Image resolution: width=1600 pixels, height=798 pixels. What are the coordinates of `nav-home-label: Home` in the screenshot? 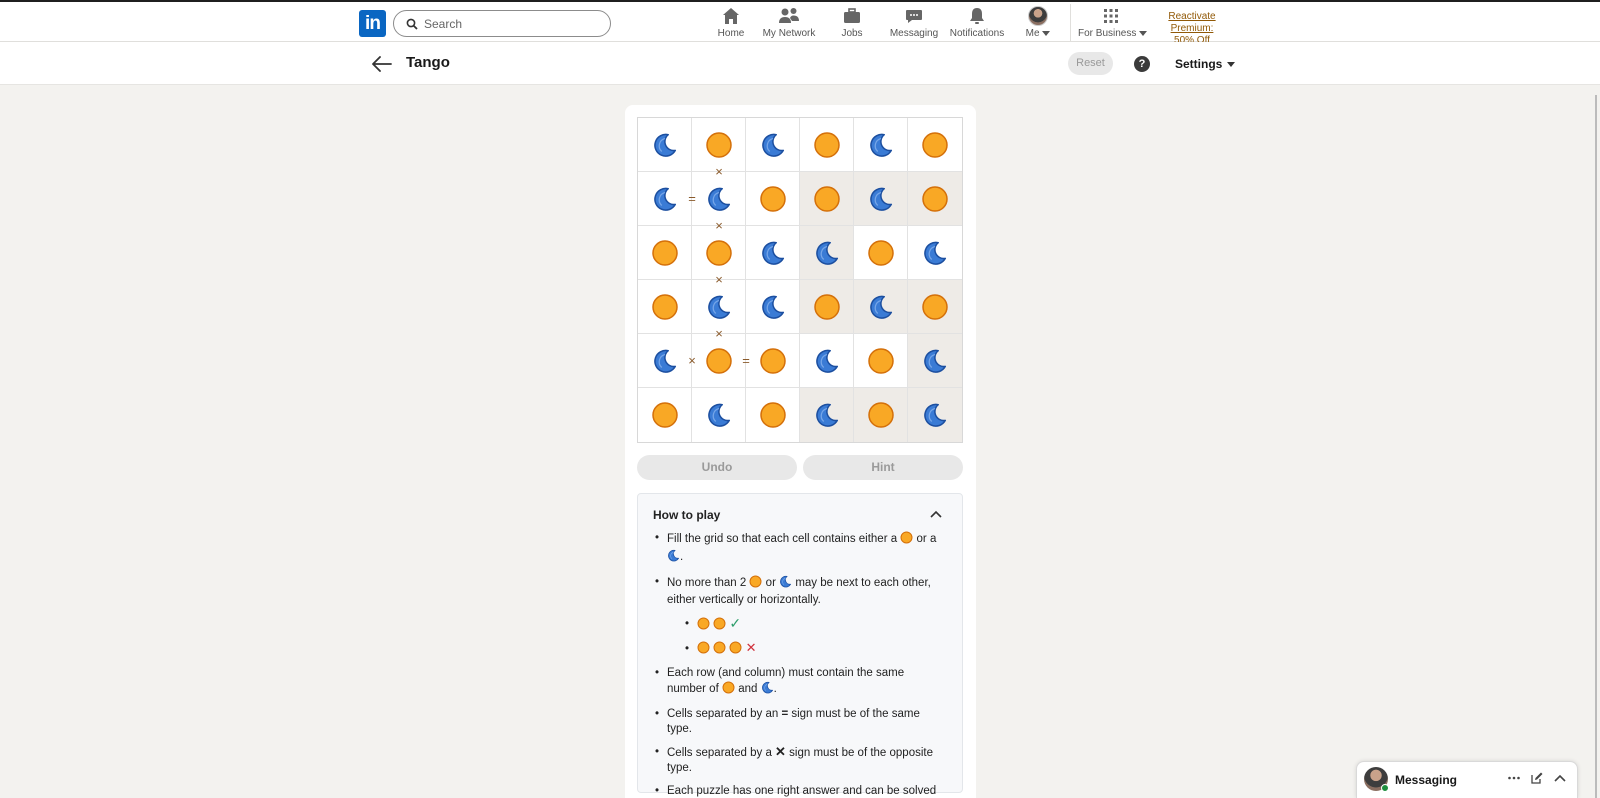 It's located at (731, 33).